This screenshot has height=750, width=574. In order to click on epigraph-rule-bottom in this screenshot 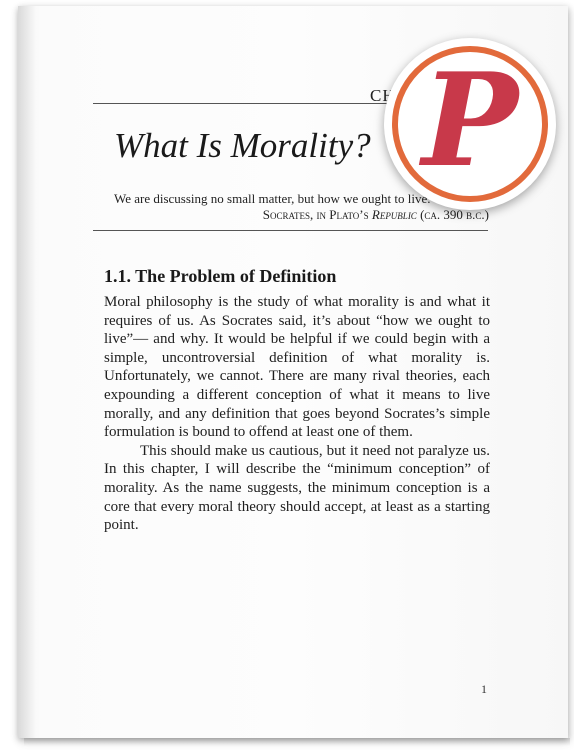, I will do `click(290, 230)`.